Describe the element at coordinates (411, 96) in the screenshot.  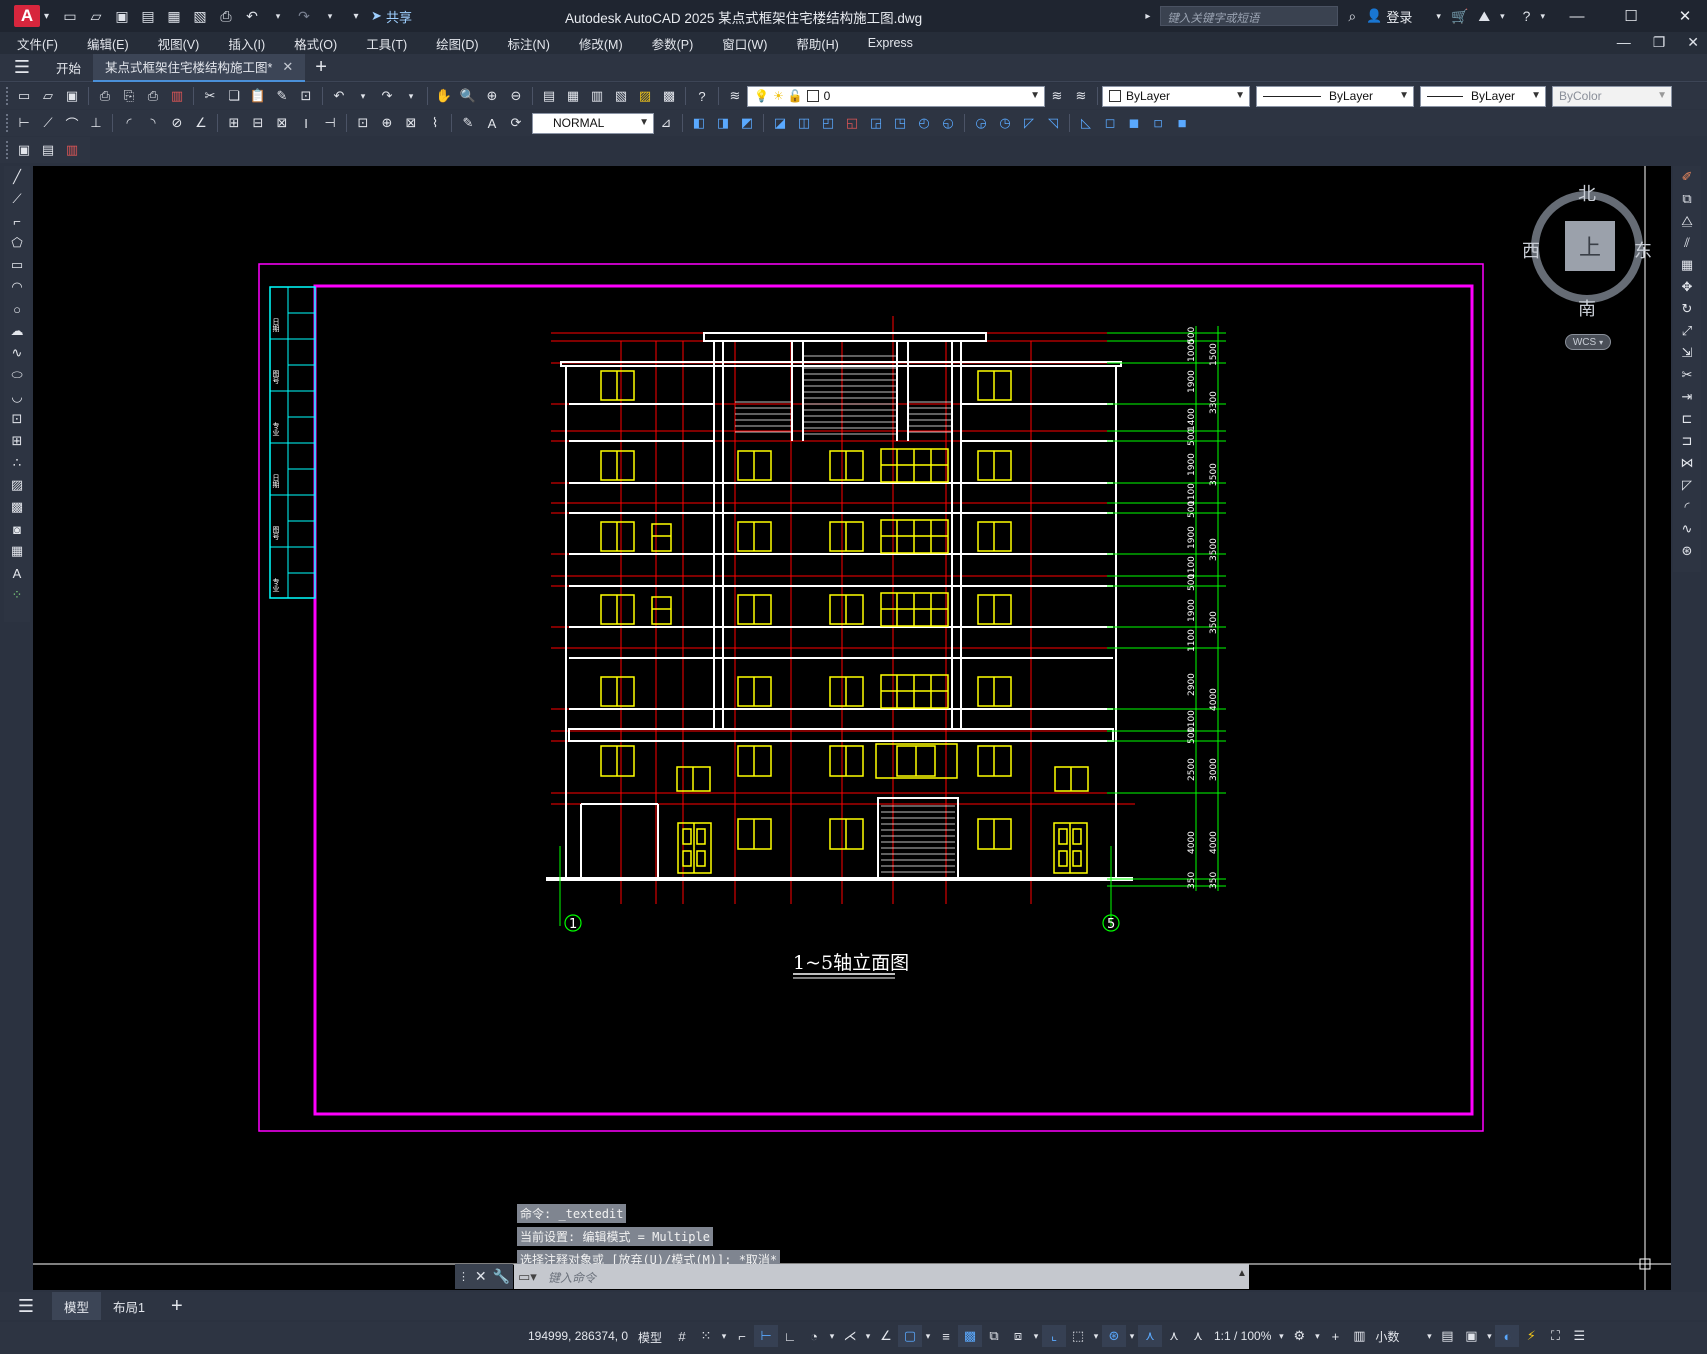
I see `redo-list-icon: ▾` at that location.